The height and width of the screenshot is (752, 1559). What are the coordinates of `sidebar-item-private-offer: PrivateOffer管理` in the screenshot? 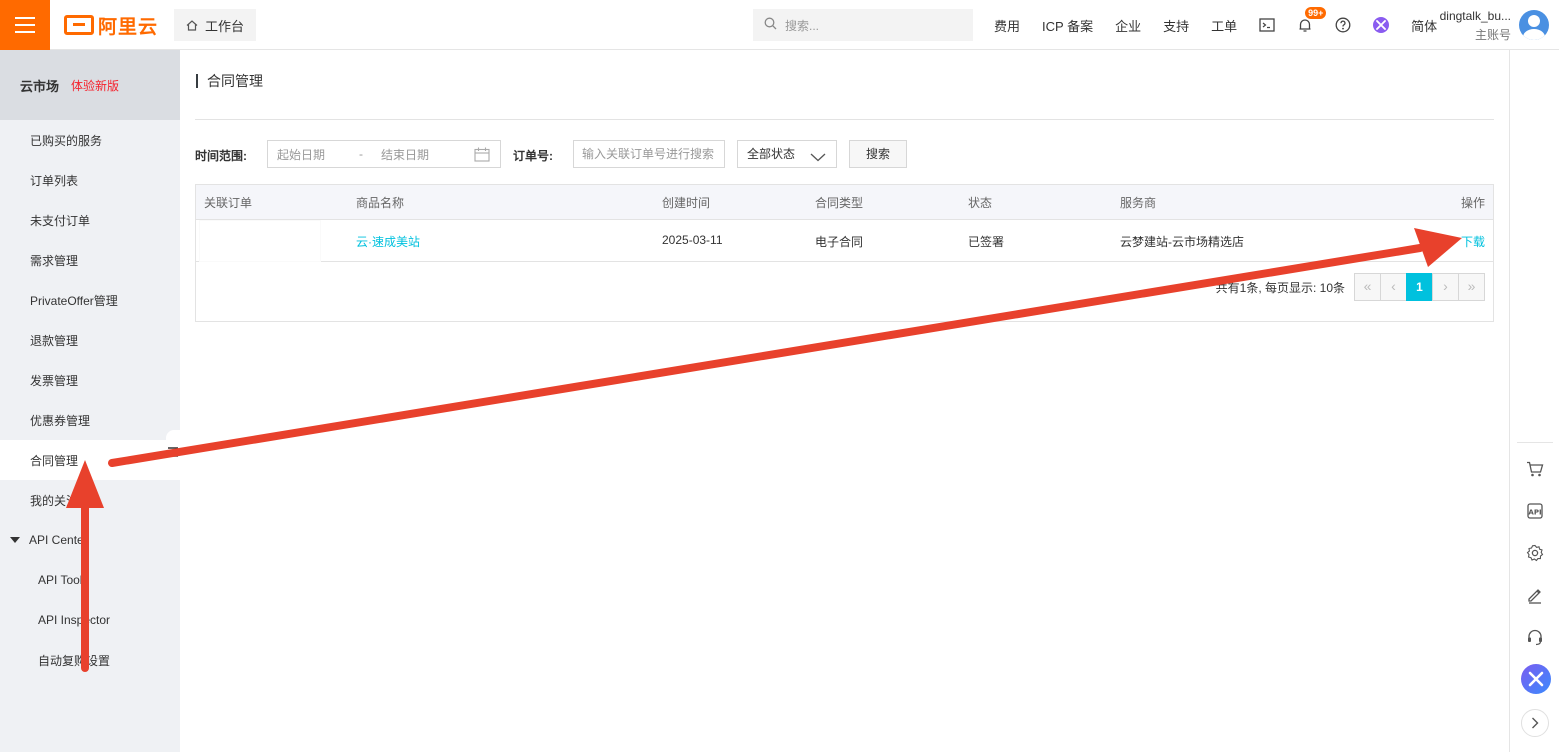 It's located at (90, 300).